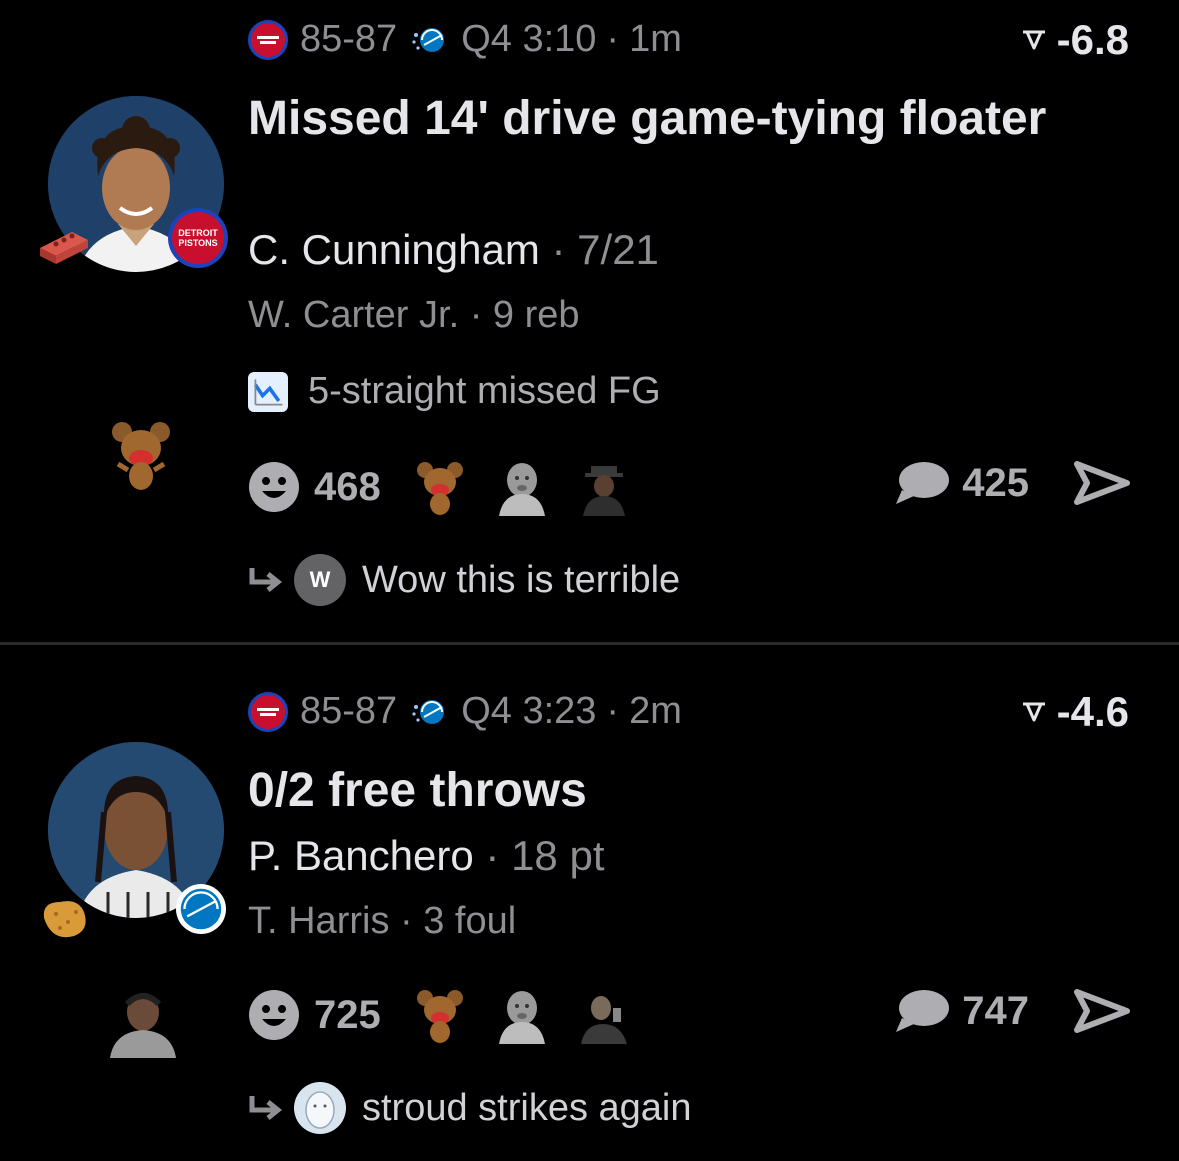 The height and width of the screenshot is (1161, 1179). I want to click on top-reply: stroud strikes again, so click(470, 1108).